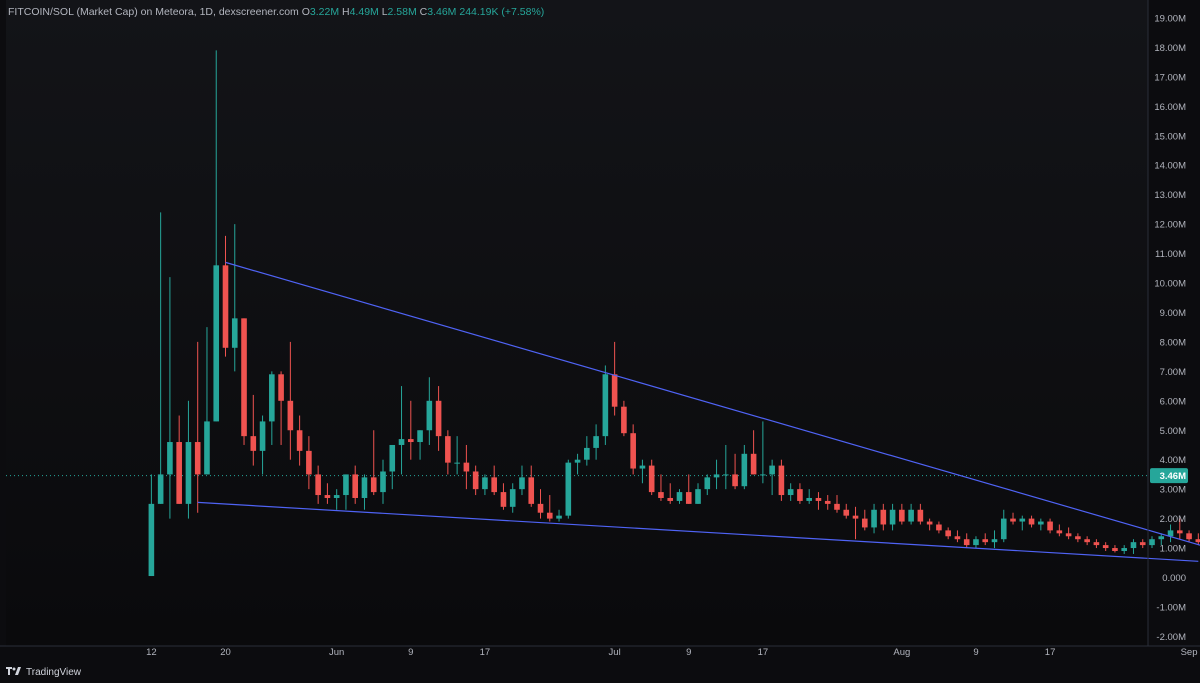  What do you see at coordinates (1170, 77) in the screenshot?
I see `price-tick-label: 17.00M` at bounding box center [1170, 77].